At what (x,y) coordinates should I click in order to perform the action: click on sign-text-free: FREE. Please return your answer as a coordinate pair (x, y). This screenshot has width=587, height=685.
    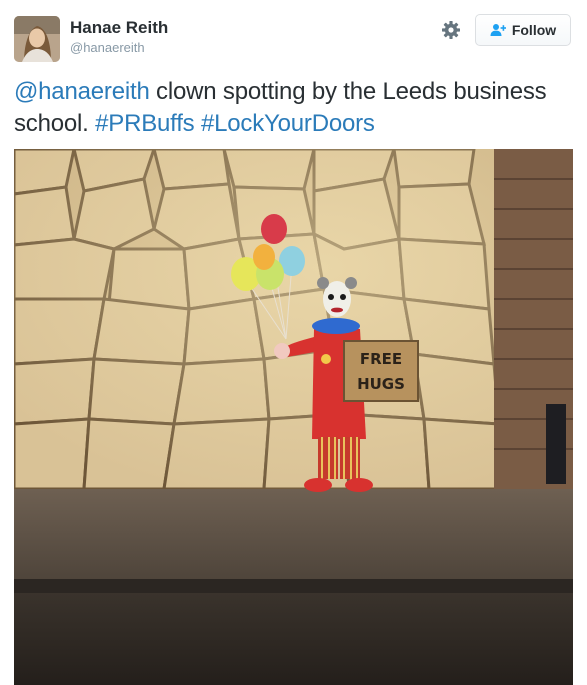
    Looking at the image, I should click on (381, 359).